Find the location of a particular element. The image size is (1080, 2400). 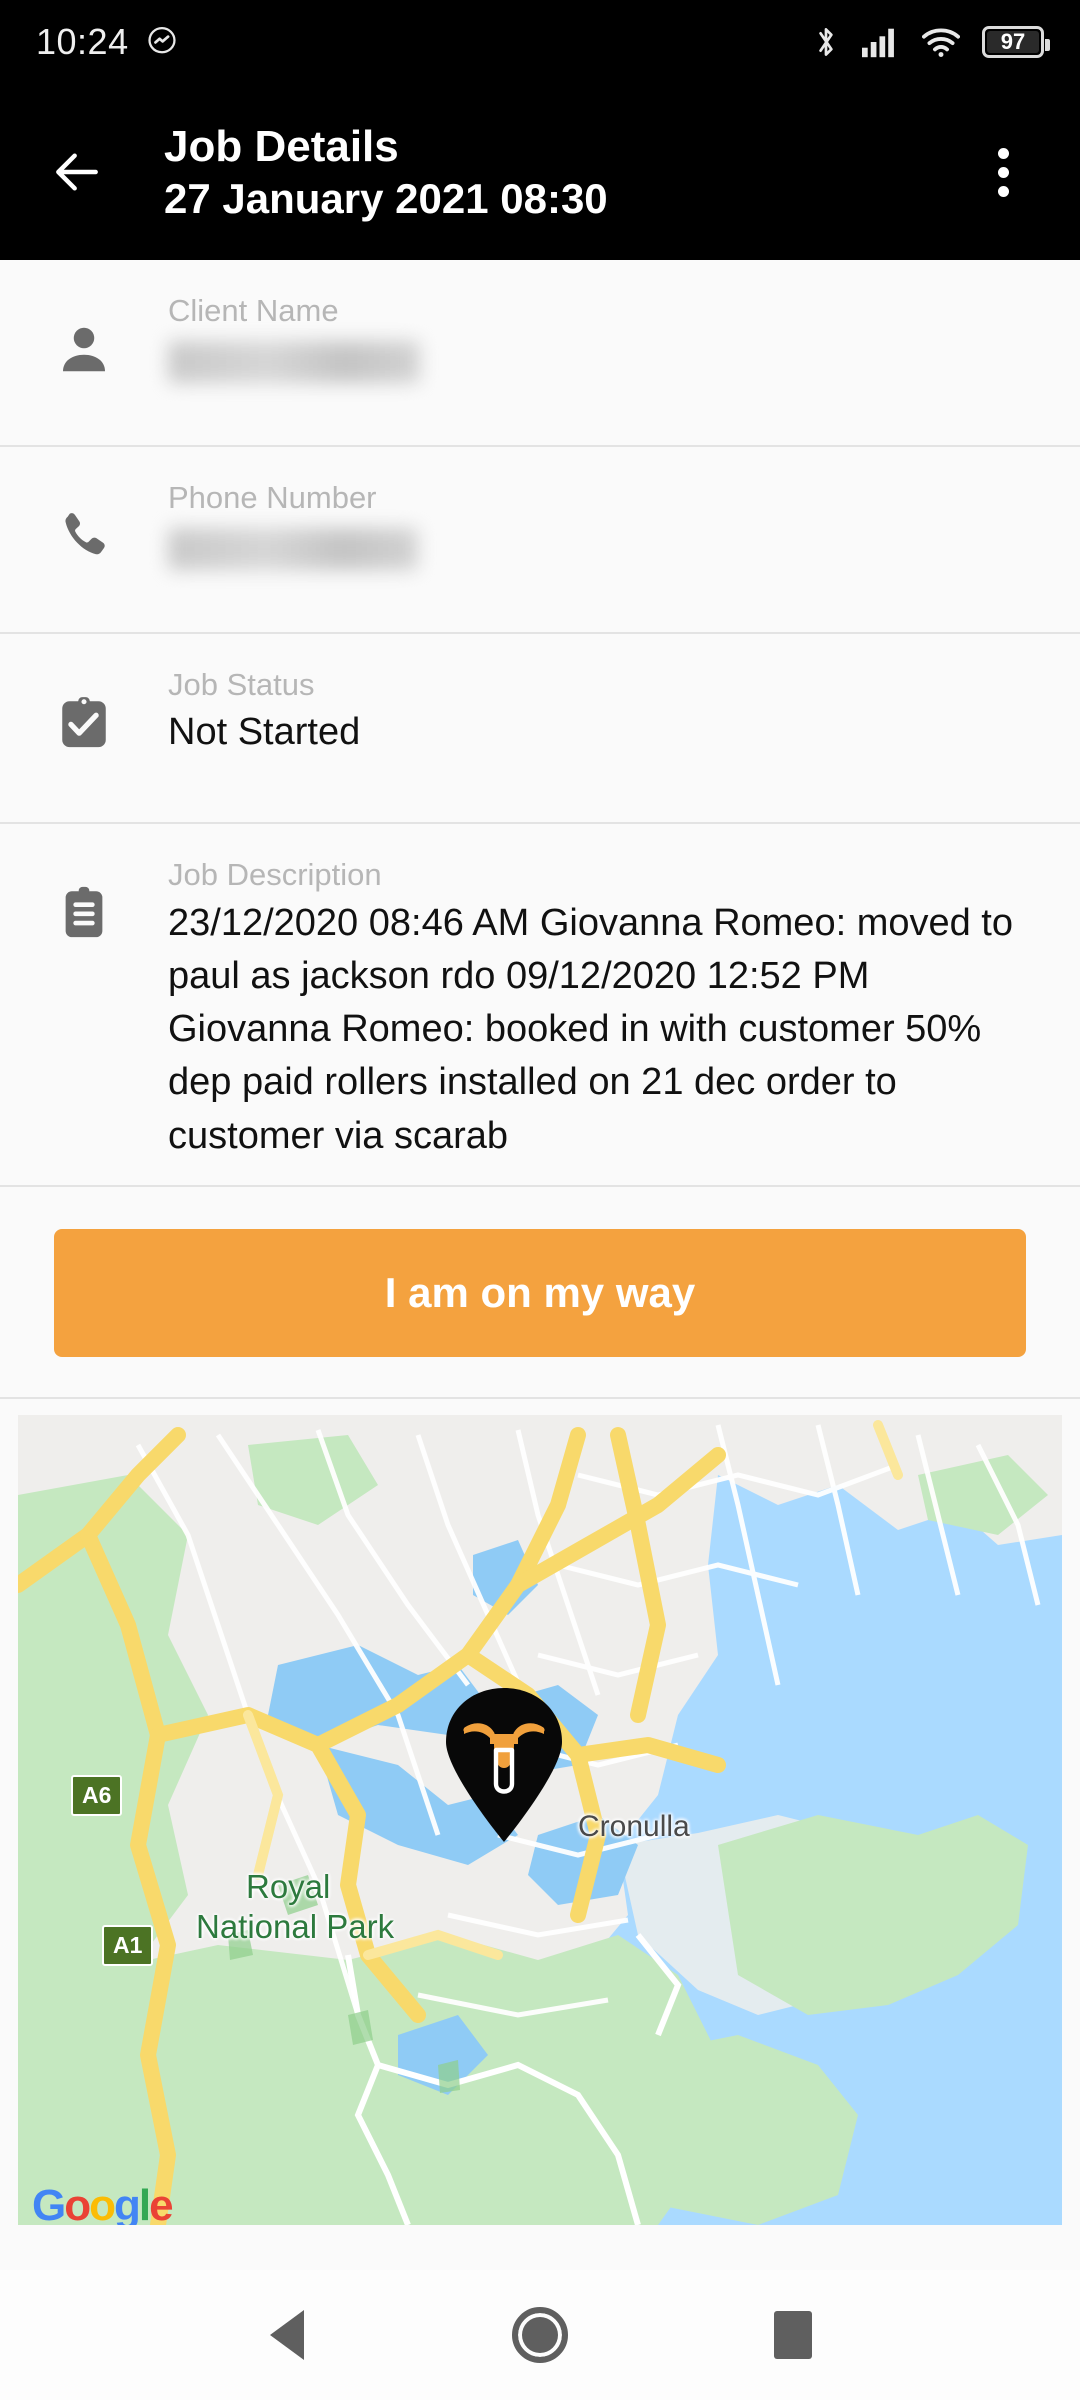

road-badge-a1: A1 is located at coordinates (128, 1945).